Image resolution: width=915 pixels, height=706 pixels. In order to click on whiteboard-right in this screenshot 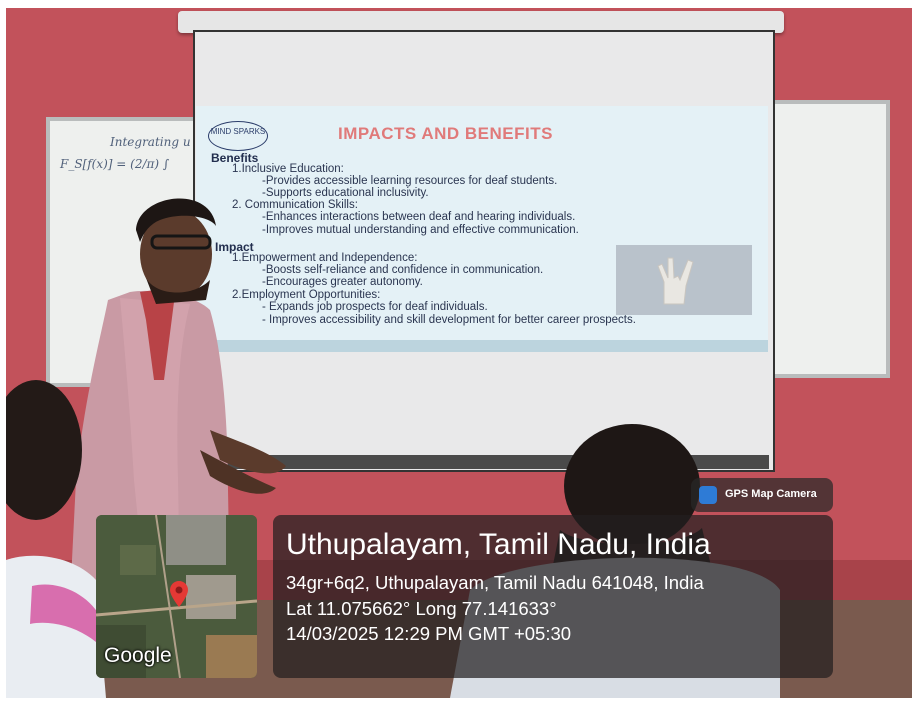, I will do `click(827, 239)`.